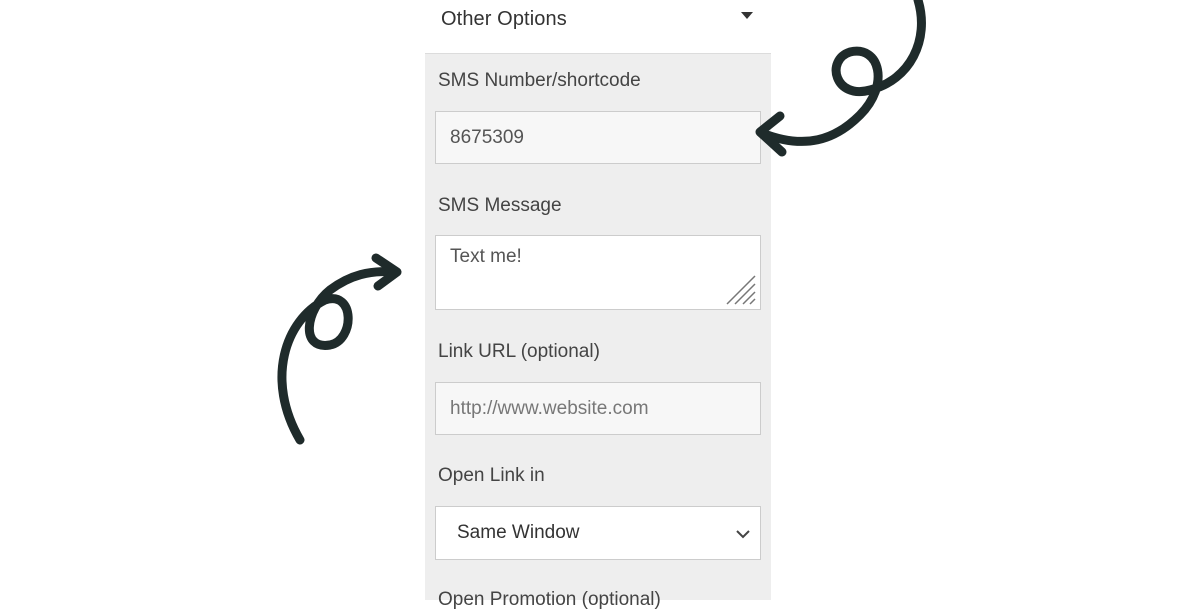 This screenshot has height=611, width=1200. Describe the element at coordinates (598, 272) in the screenshot. I see `sms-message-textarea: Text me!` at that location.